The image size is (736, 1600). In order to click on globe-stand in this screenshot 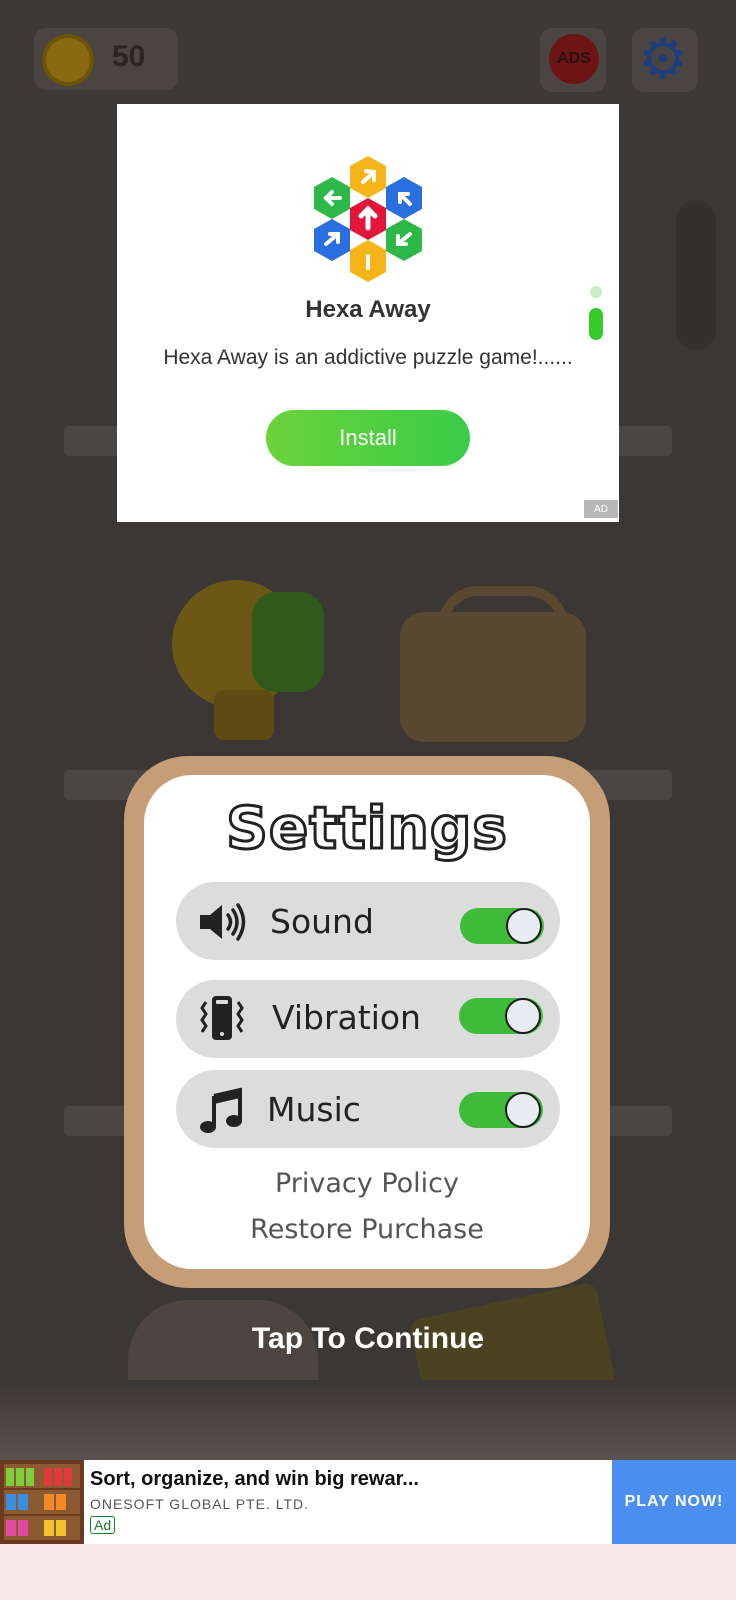, I will do `click(244, 715)`.